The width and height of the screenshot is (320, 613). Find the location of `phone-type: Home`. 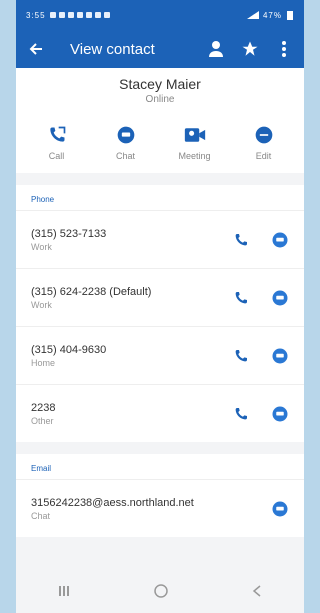

phone-type: Home is located at coordinates (43, 362).